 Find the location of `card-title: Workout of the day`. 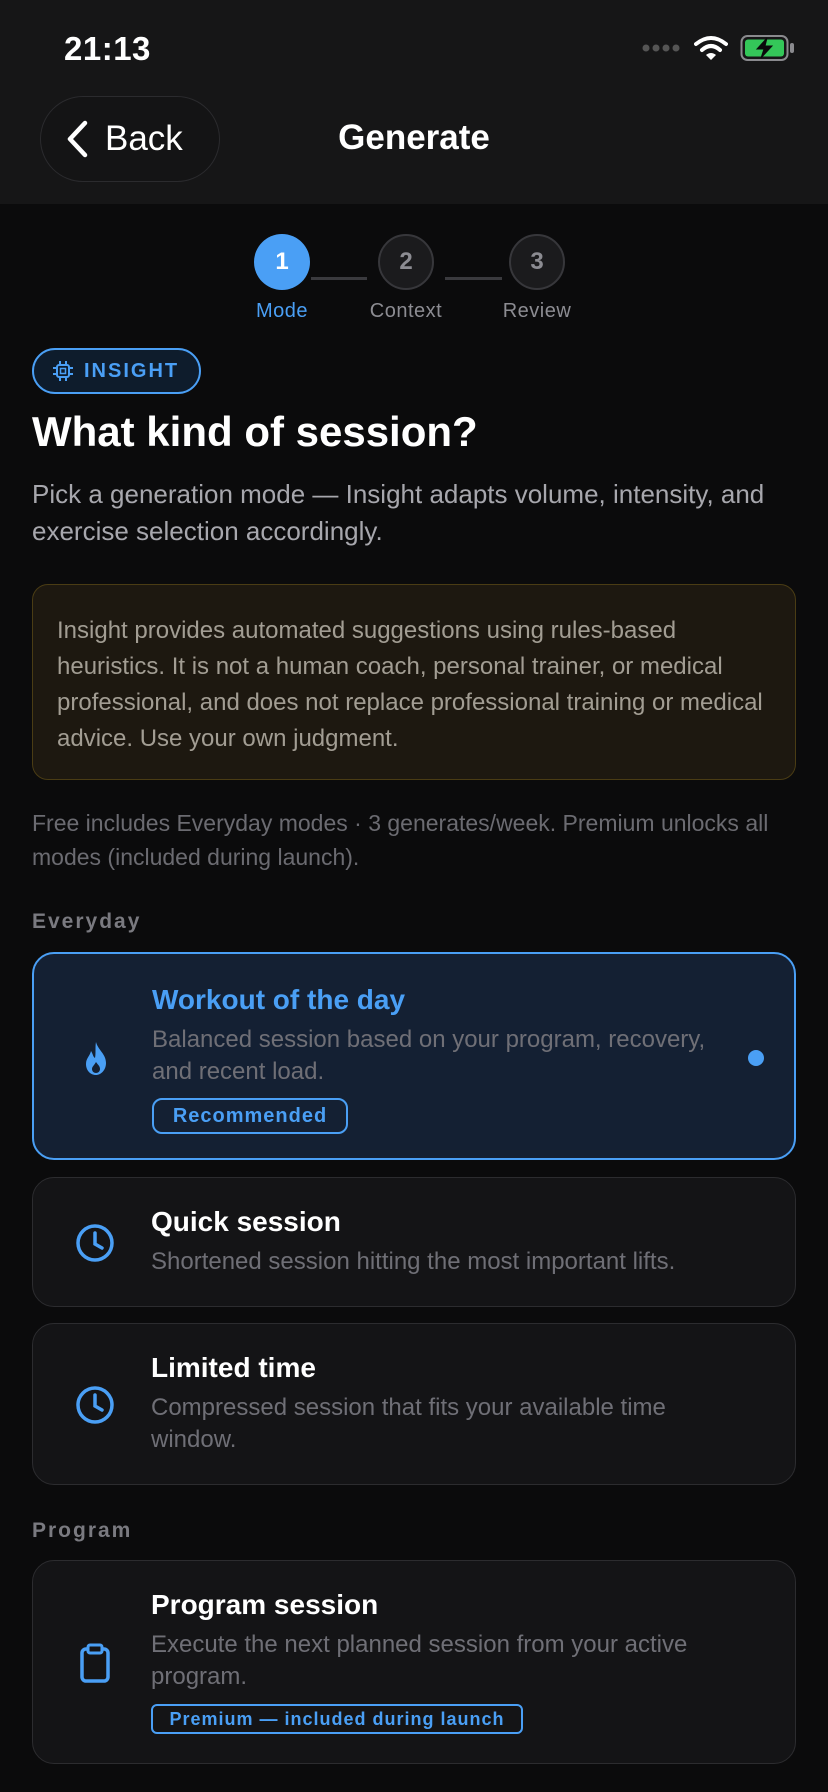

card-title: Workout of the day is located at coordinates (279, 999).